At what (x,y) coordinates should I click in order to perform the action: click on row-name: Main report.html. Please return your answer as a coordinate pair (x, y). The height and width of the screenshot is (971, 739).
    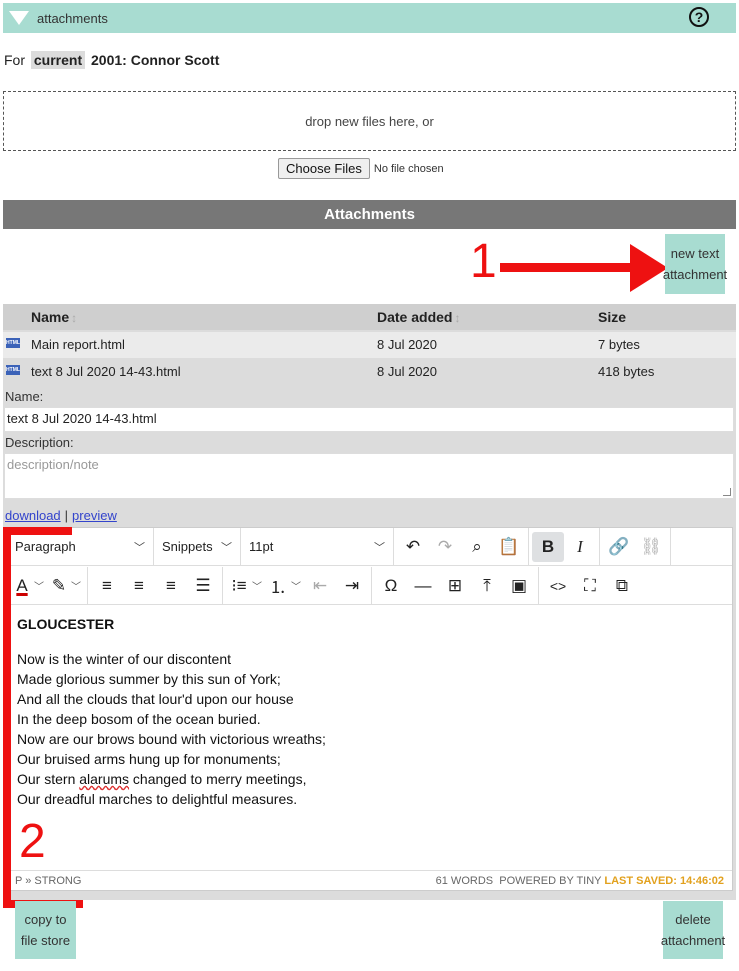
    Looking at the image, I should click on (78, 344).